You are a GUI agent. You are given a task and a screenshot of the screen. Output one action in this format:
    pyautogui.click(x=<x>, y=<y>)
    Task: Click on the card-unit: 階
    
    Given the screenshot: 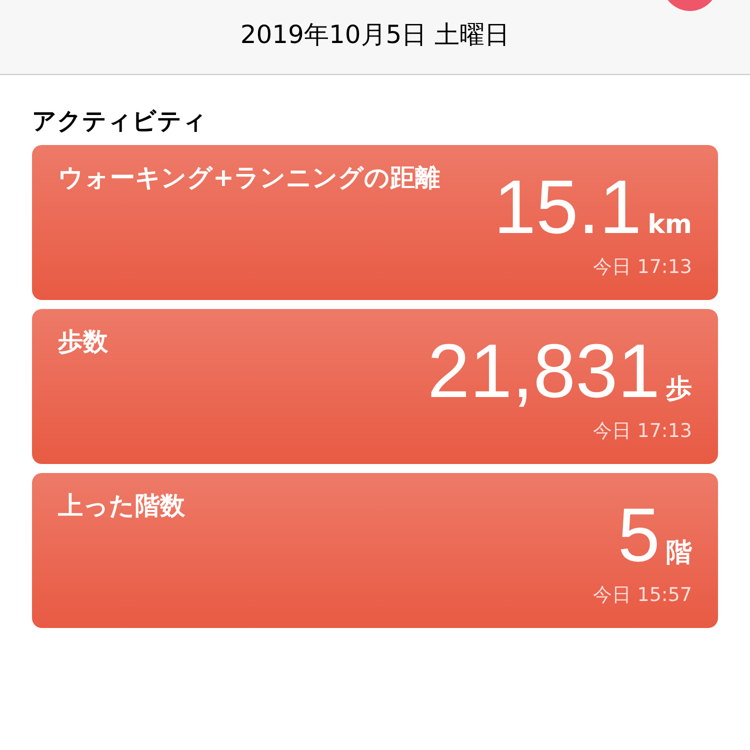 What is the action you would take?
    pyautogui.click(x=679, y=553)
    